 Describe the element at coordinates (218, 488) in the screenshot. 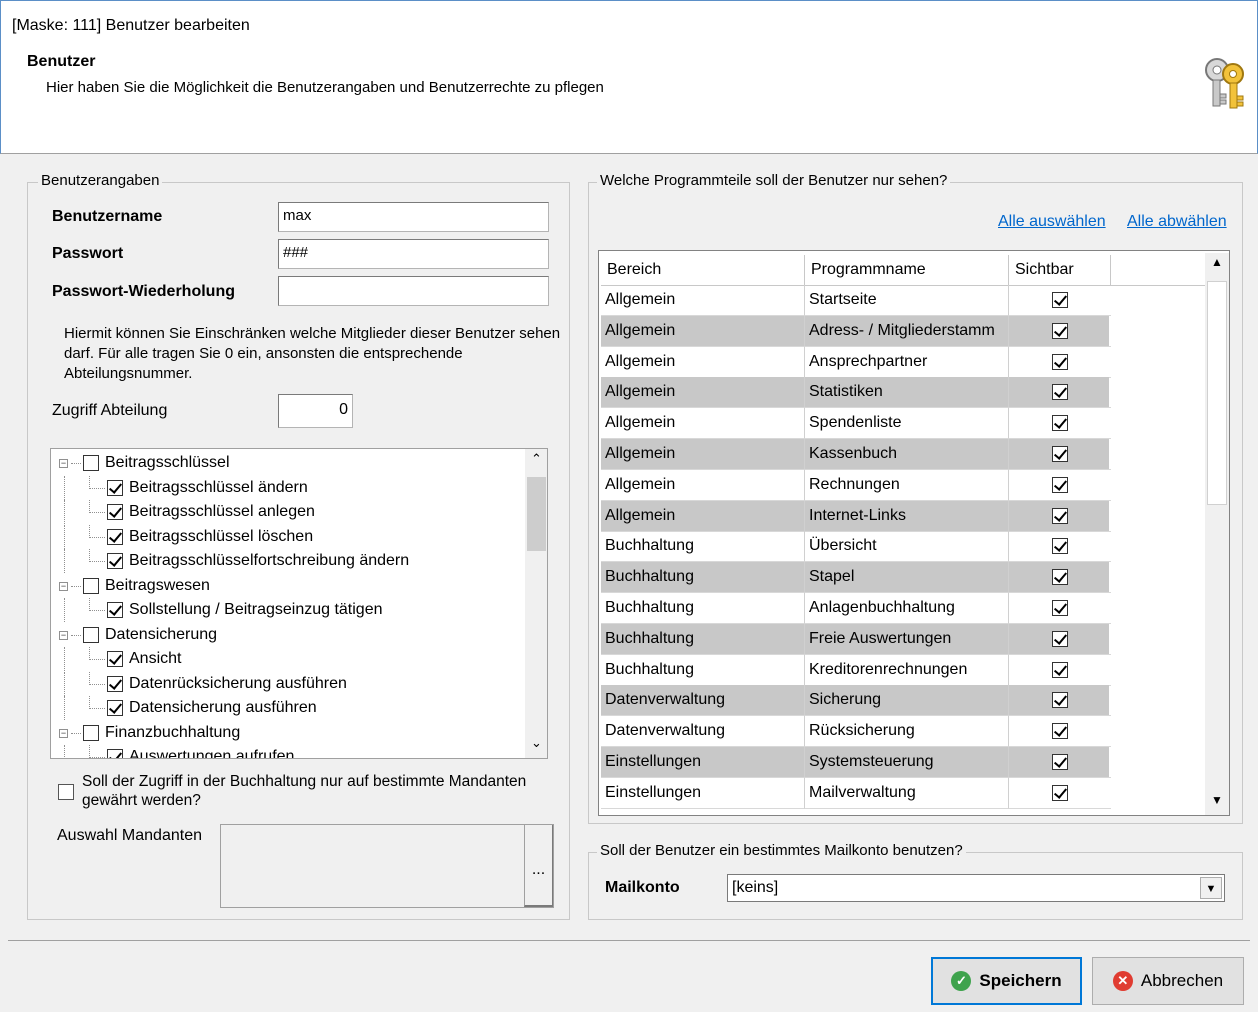

I see `tree-item: Beitragsschlüssel ändern` at that location.